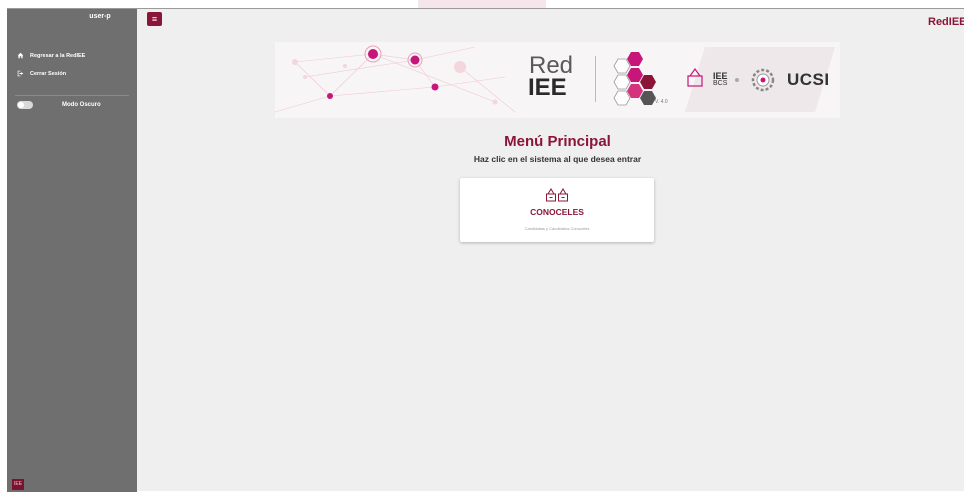 The image size is (964, 492). What do you see at coordinates (81, 105) in the screenshot?
I see `dark-mode-label: Modo Oscuro` at bounding box center [81, 105].